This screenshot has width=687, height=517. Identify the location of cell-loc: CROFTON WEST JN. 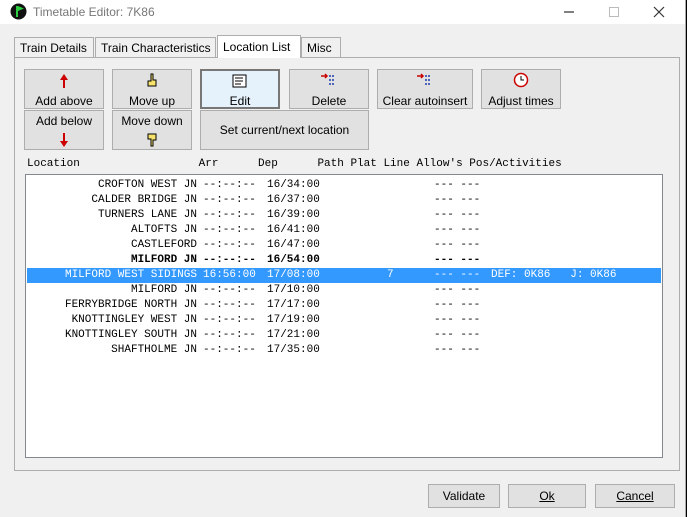
(147, 185).